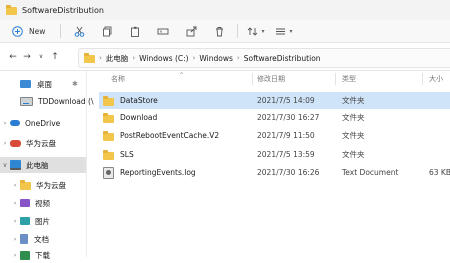 The image size is (450, 263). What do you see at coordinates (127, 154) in the screenshot?
I see `file-name: SLS` at bounding box center [127, 154].